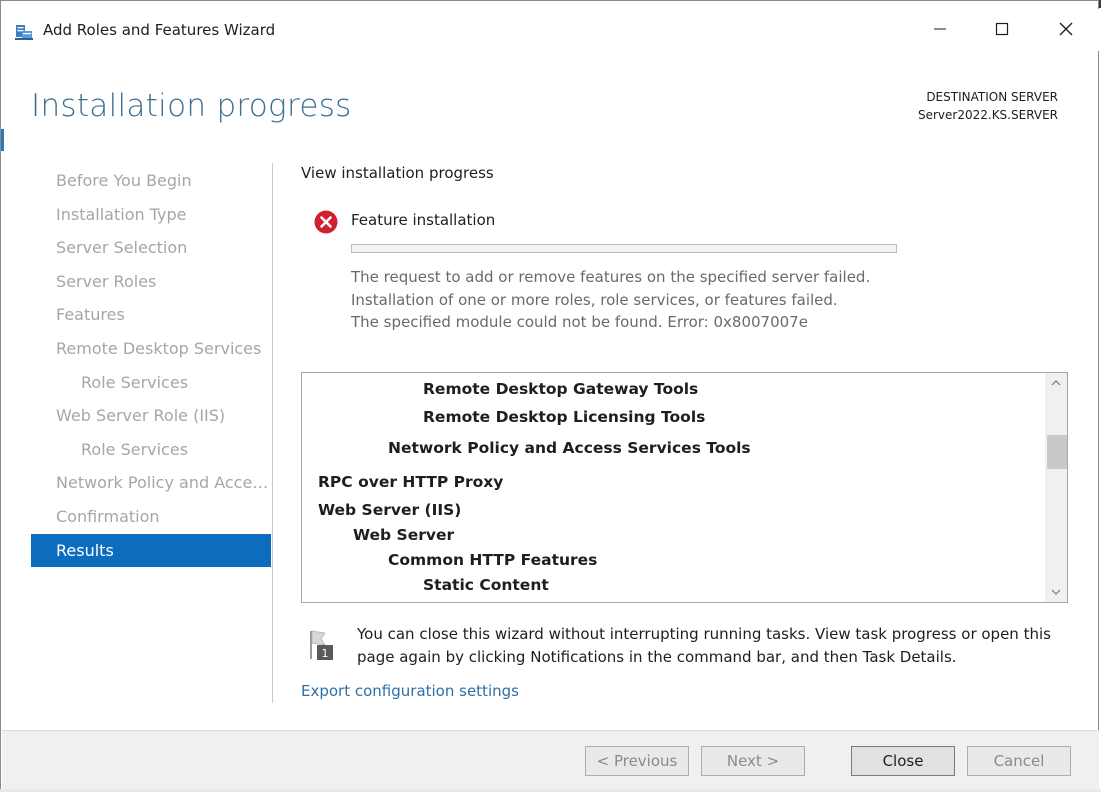 The height and width of the screenshot is (792, 1101). Describe the element at coordinates (191, 106) in the screenshot. I see `page-title: Installation progress` at that location.